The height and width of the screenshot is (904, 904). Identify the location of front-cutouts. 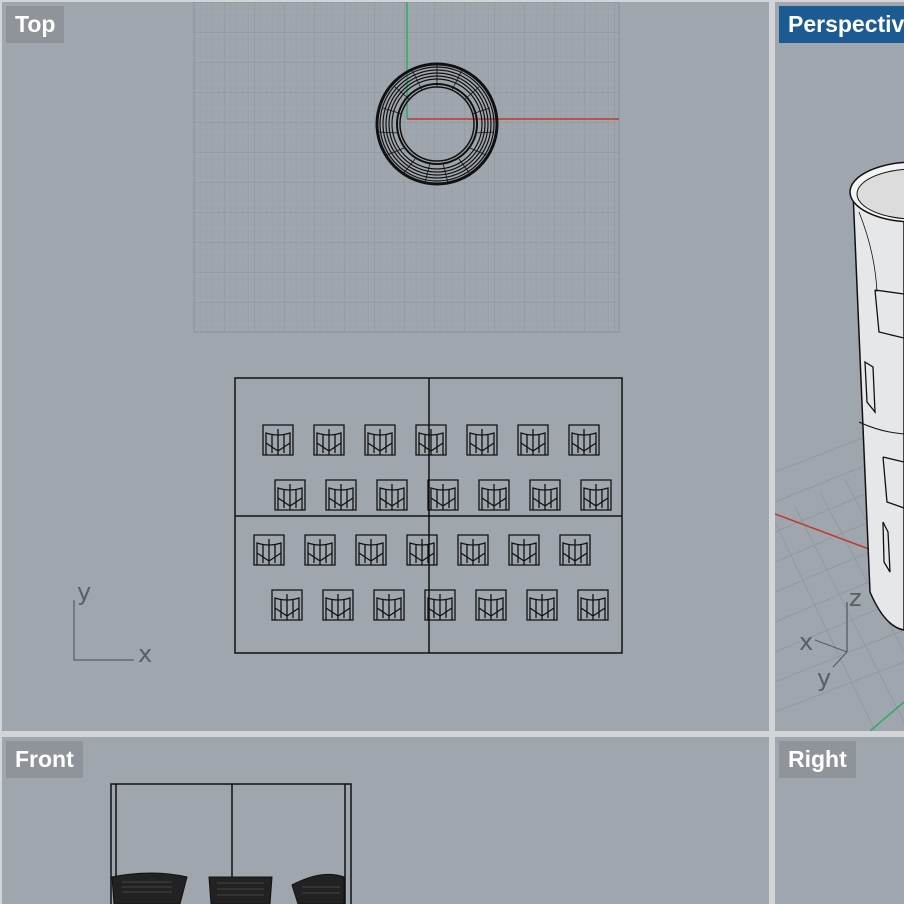
(228, 888).